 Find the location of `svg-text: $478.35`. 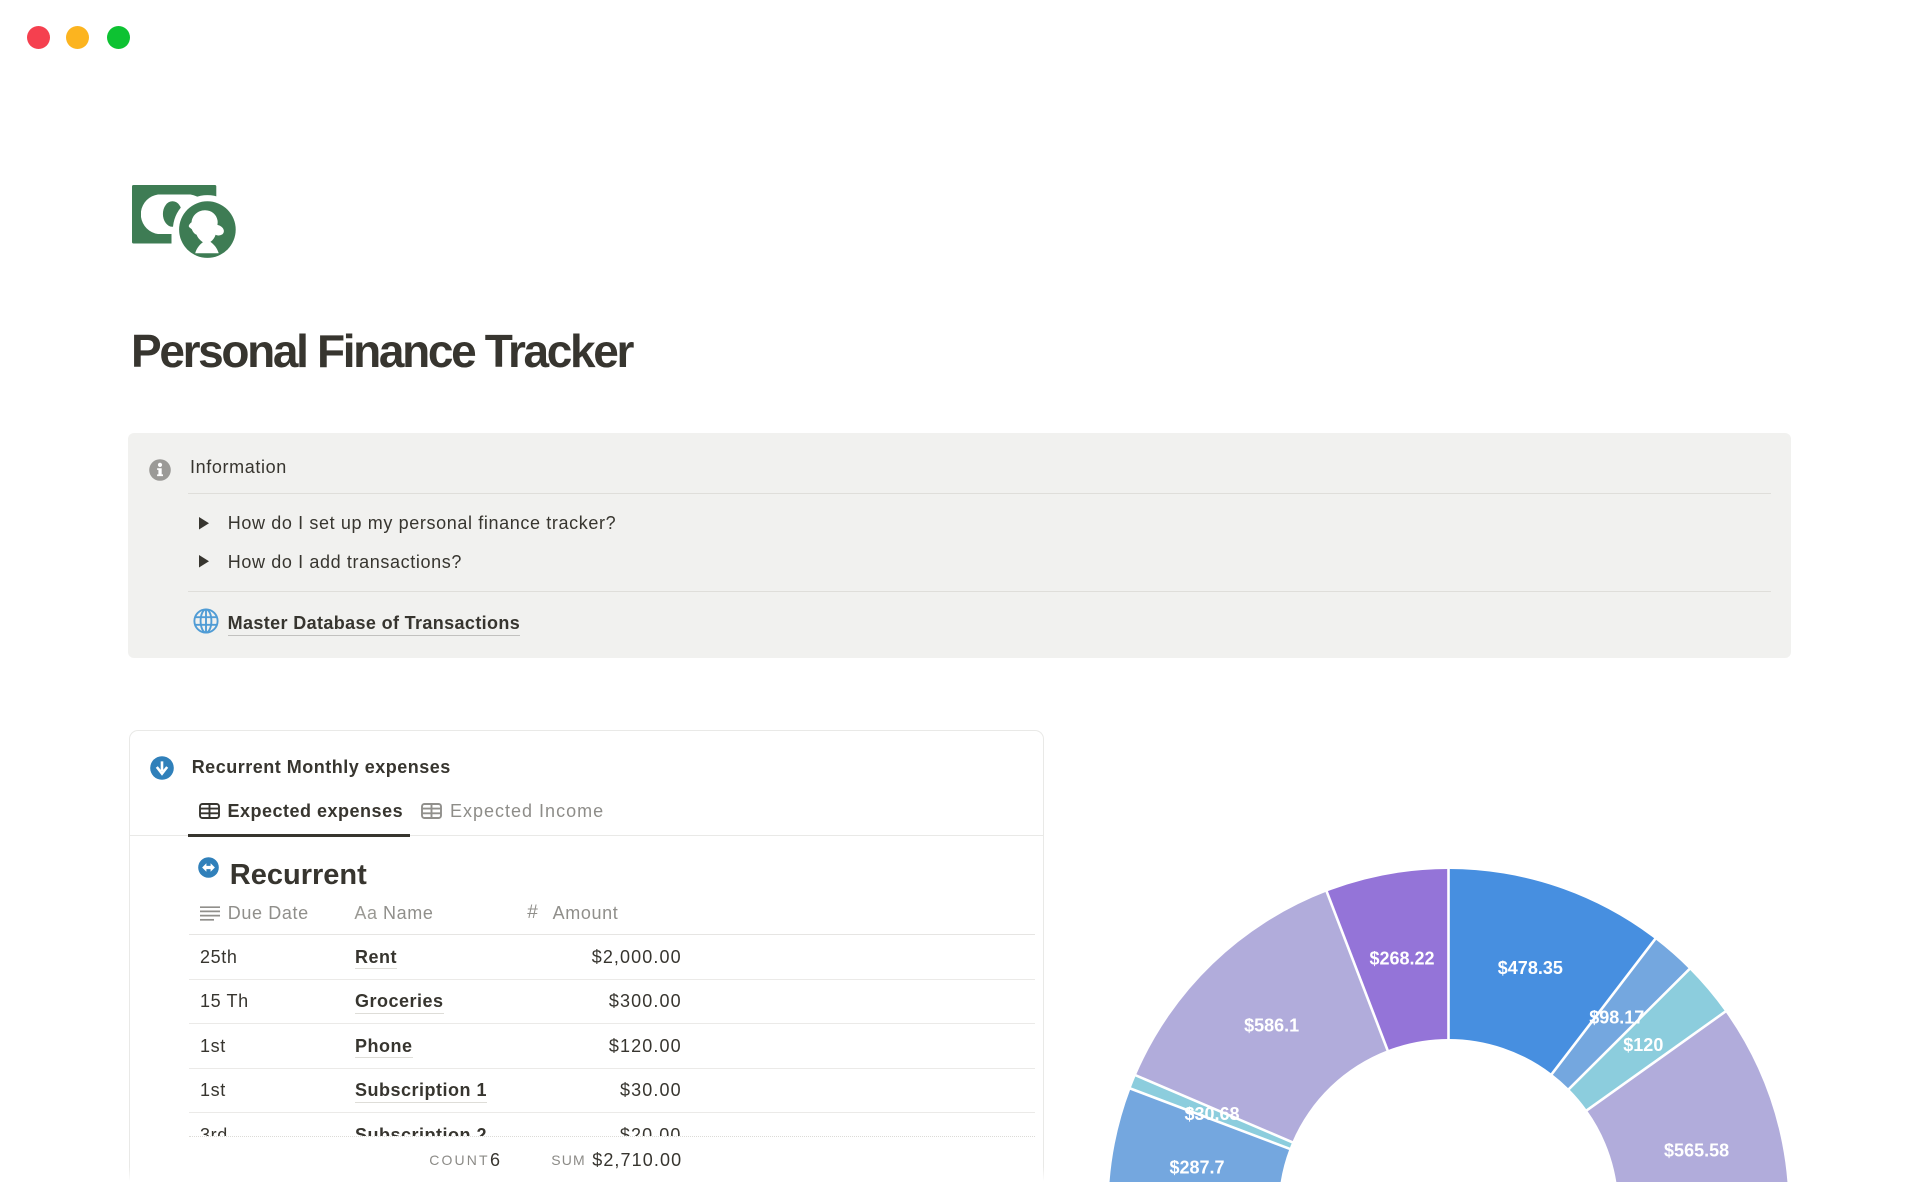

svg-text: $478.35 is located at coordinates (1530, 968).